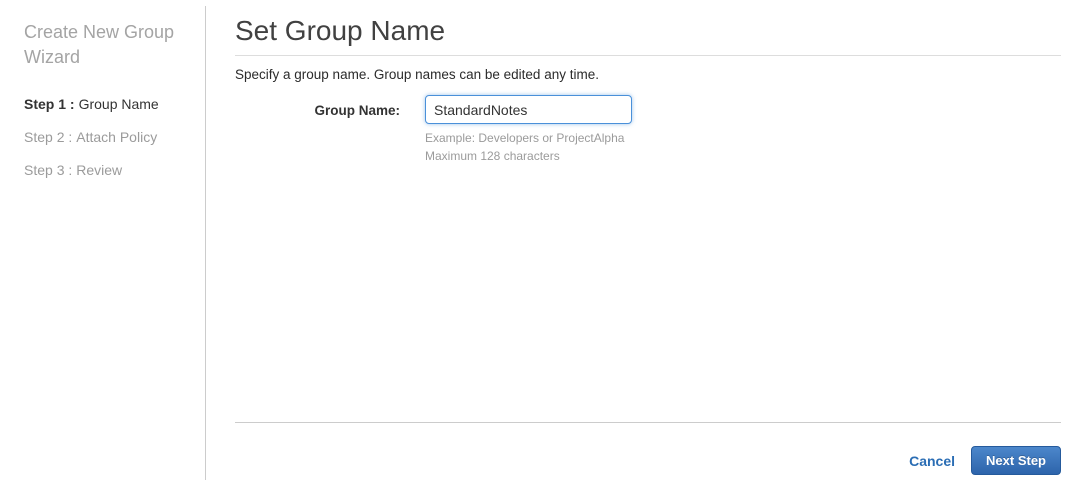 Image resolution: width=1073 pixels, height=480 pixels. Describe the element at coordinates (340, 30) in the screenshot. I see `page-title: Set Group Name` at that location.